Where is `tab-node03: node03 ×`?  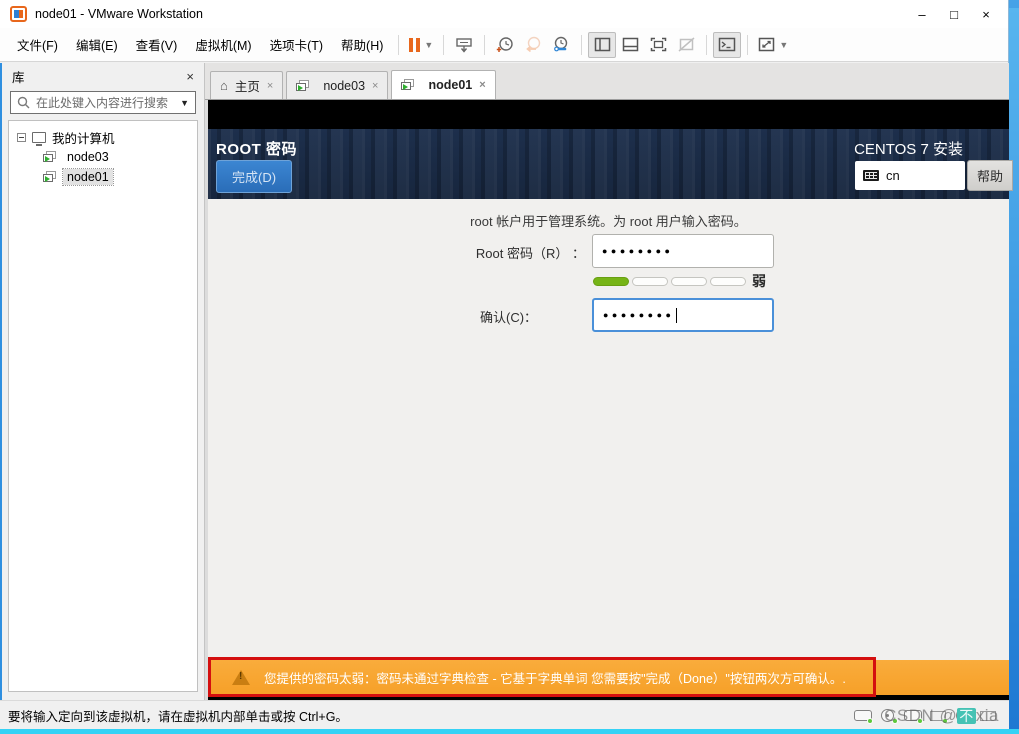
tab-node03: node03 × is located at coordinates (337, 85).